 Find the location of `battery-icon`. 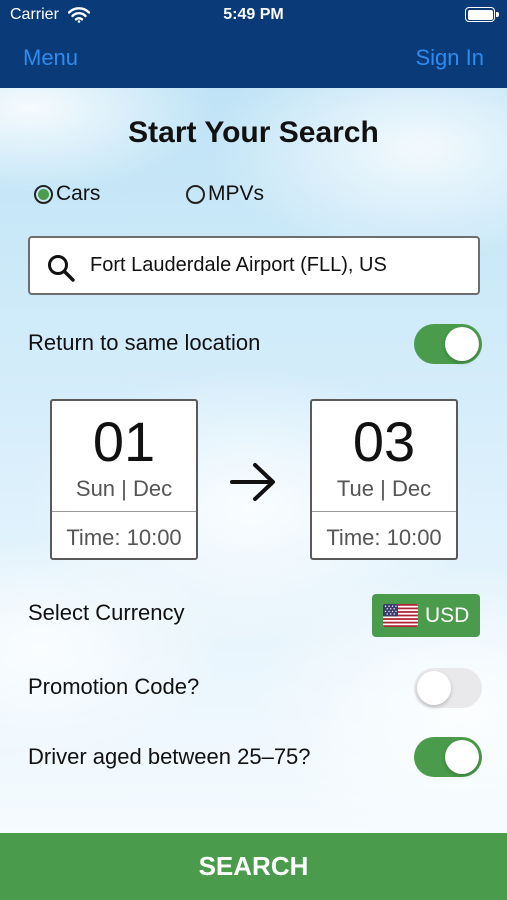

battery-icon is located at coordinates (482, 14).